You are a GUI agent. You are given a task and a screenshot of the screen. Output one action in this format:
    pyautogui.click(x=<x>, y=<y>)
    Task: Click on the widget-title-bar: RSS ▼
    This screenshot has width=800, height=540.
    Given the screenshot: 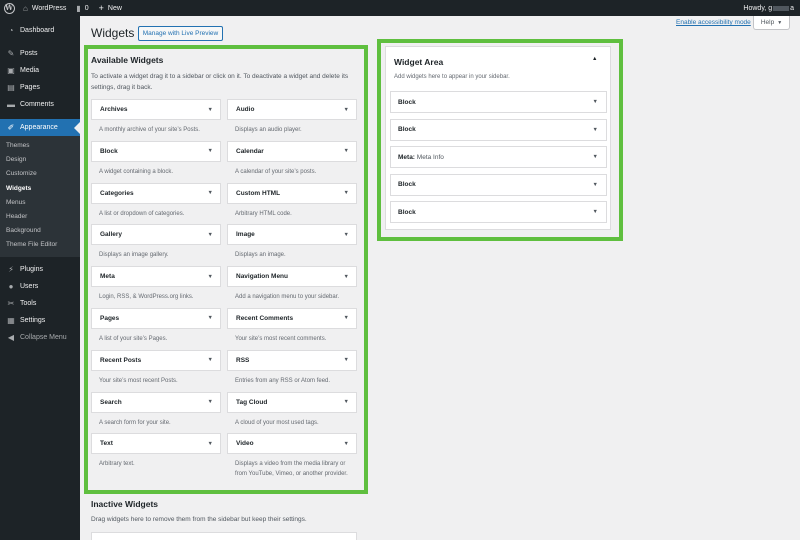 What is the action you would take?
    pyautogui.click(x=292, y=360)
    